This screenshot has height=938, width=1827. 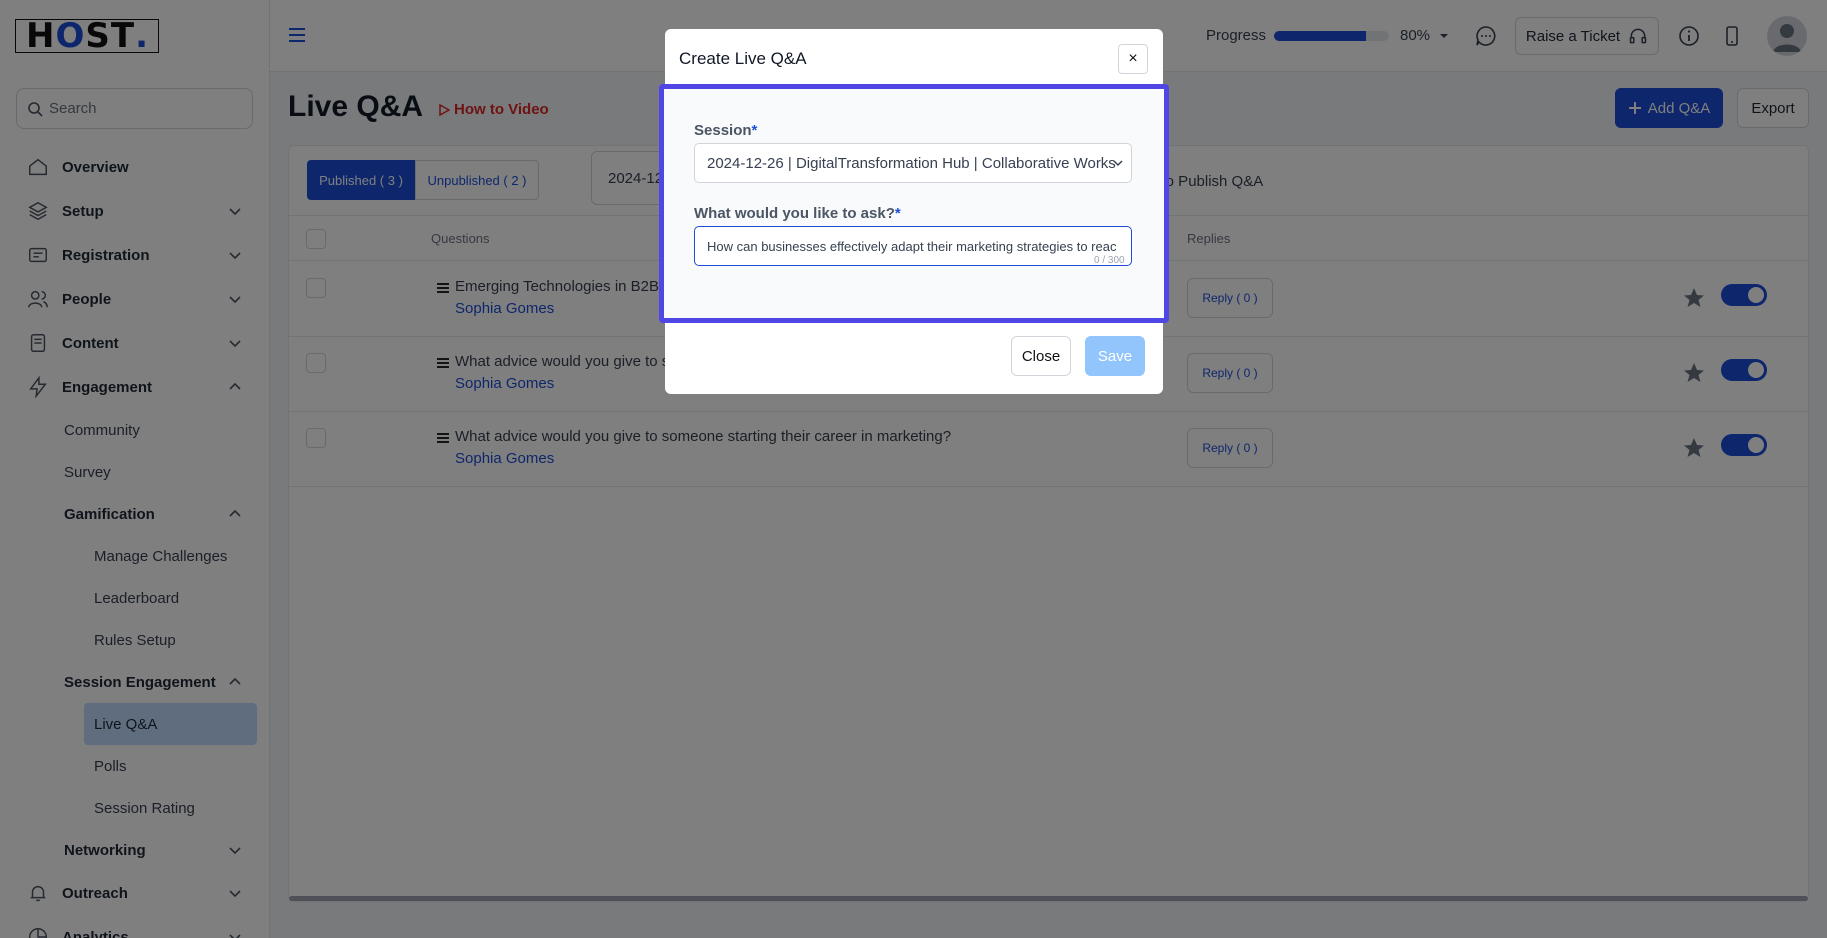 I want to click on character-counter: 0 / 300, so click(x=1109, y=260).